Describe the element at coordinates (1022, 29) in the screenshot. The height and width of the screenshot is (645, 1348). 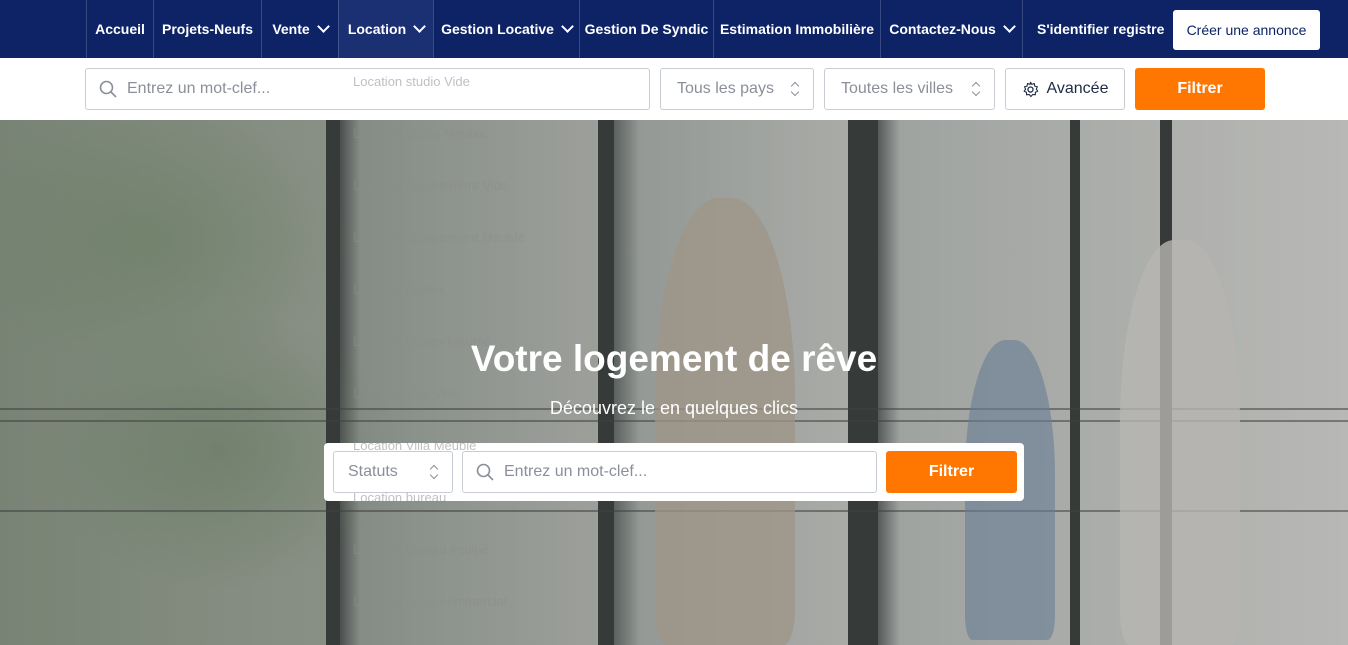
I see `nav-divider` at that location.